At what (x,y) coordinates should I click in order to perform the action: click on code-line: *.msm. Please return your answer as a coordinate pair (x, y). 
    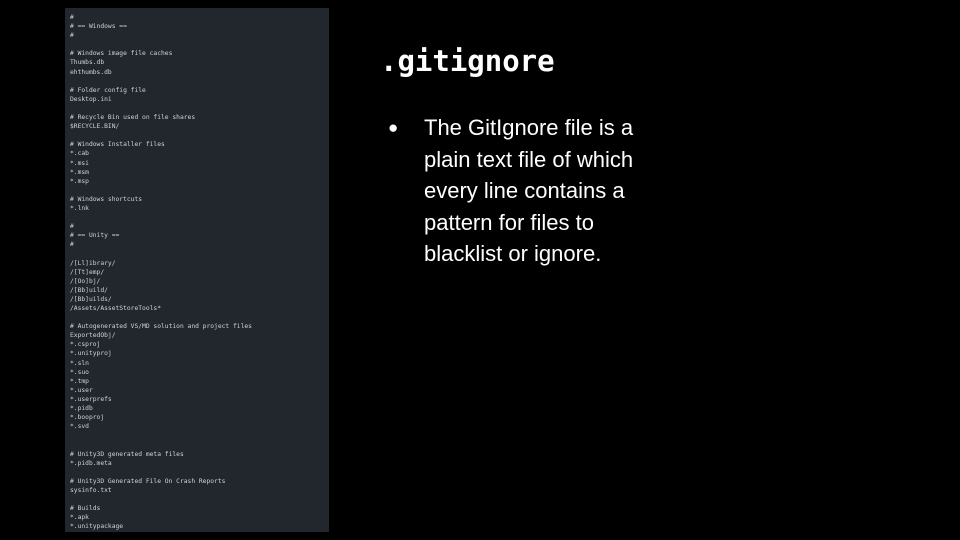
    Looking at the image, I should click on (79, 172).